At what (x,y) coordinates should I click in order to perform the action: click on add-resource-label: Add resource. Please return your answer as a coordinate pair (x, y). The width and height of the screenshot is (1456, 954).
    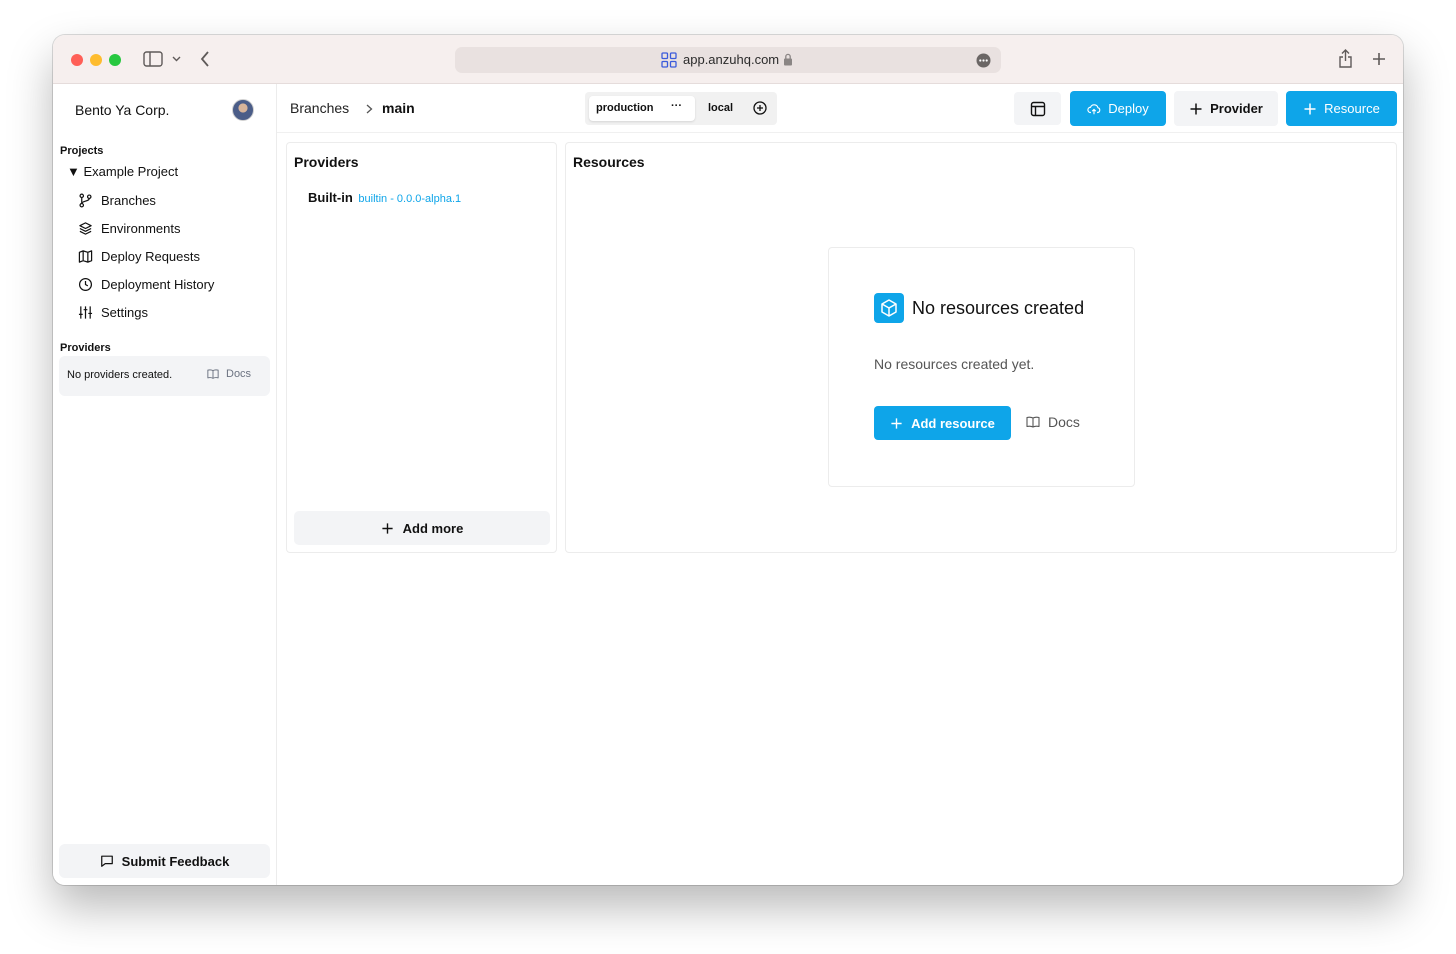
    Looking at the image, I should click on (953, 423).